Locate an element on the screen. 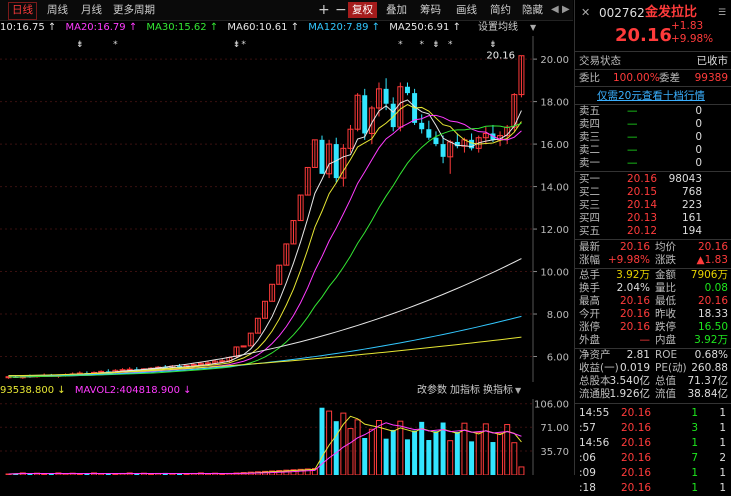  chevron-right-icon: ▶ is located at coordinates (566, 10).